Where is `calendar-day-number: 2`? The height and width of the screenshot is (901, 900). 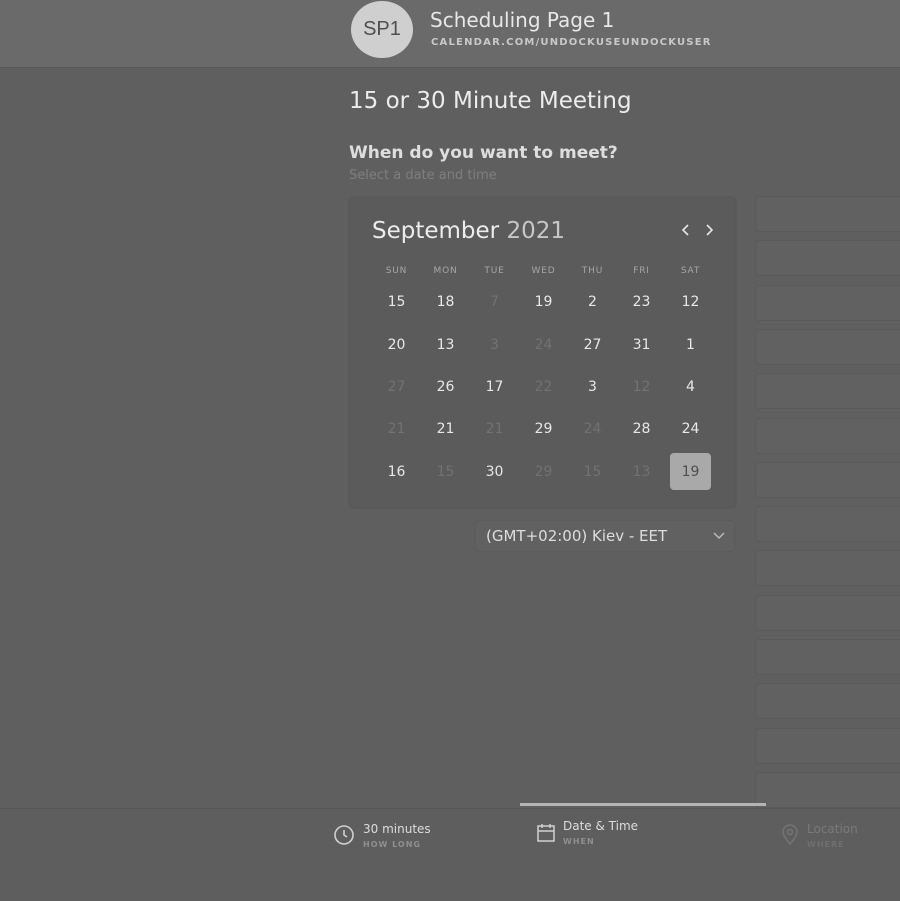 calendar-day-number: 2 is located at coordinates (592, 302).